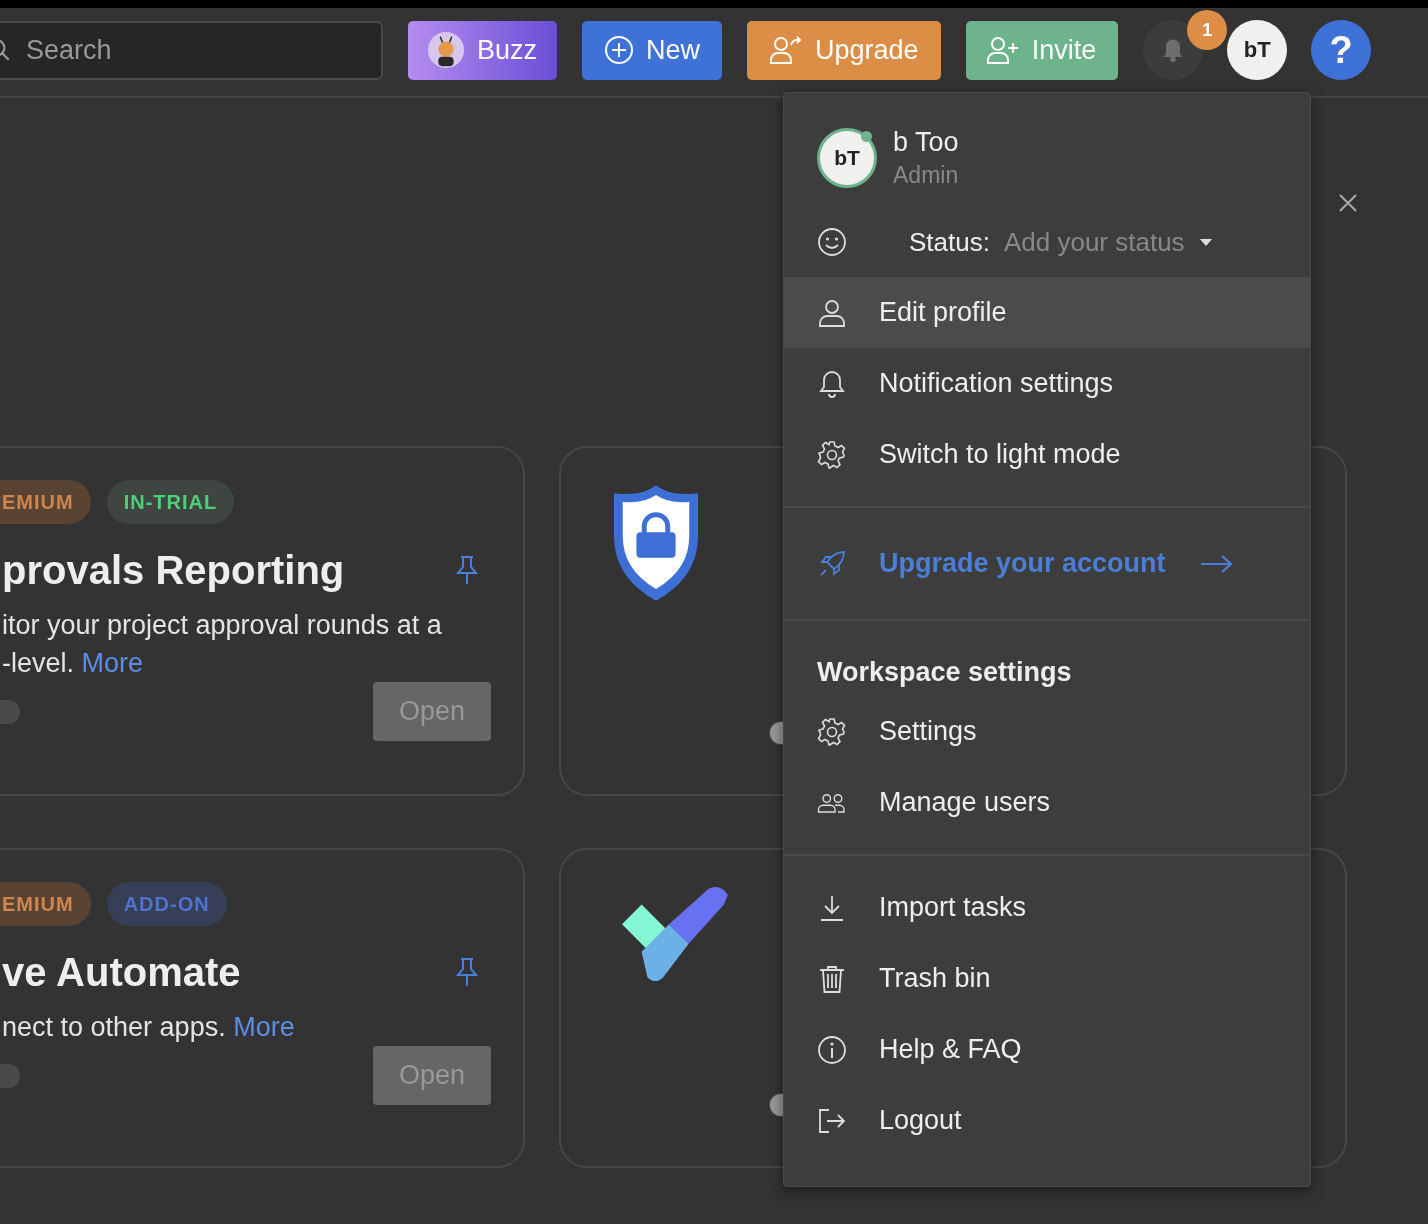 This screenshot has width=1428, height=1224. I want to click on user-icon, so click(832, 312).